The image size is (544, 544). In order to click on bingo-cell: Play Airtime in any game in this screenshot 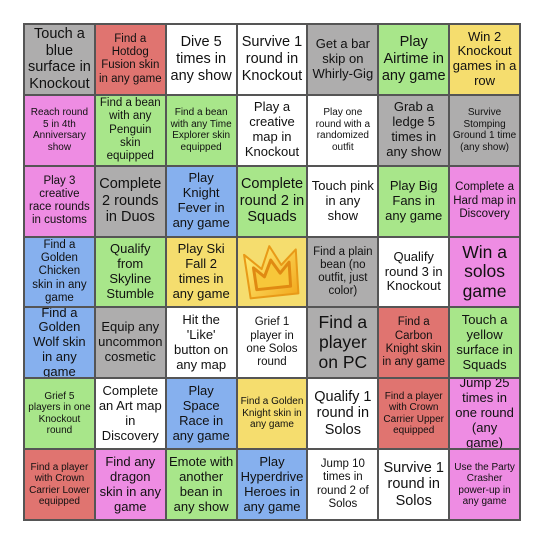, I will do `click(414, 59)`.